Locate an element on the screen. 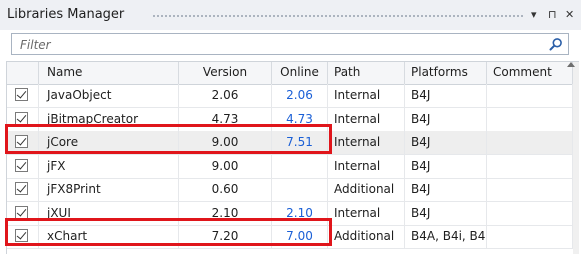 Image resolution: width=581 pixels, height=254 pixels. drag-grip is located at coordinates (338, 16).